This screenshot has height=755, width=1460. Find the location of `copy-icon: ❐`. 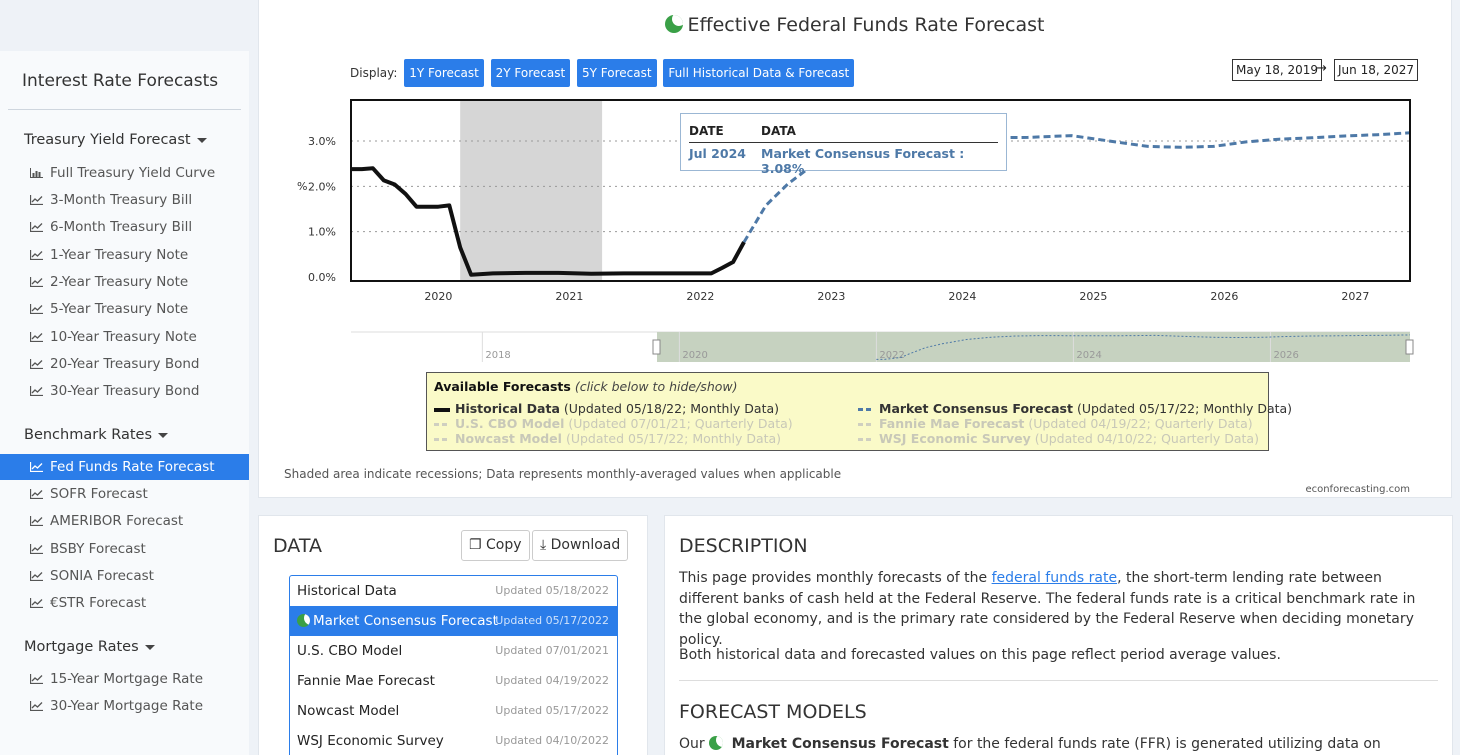

copy-icon: ❐ is located at coordinates (475, 545).